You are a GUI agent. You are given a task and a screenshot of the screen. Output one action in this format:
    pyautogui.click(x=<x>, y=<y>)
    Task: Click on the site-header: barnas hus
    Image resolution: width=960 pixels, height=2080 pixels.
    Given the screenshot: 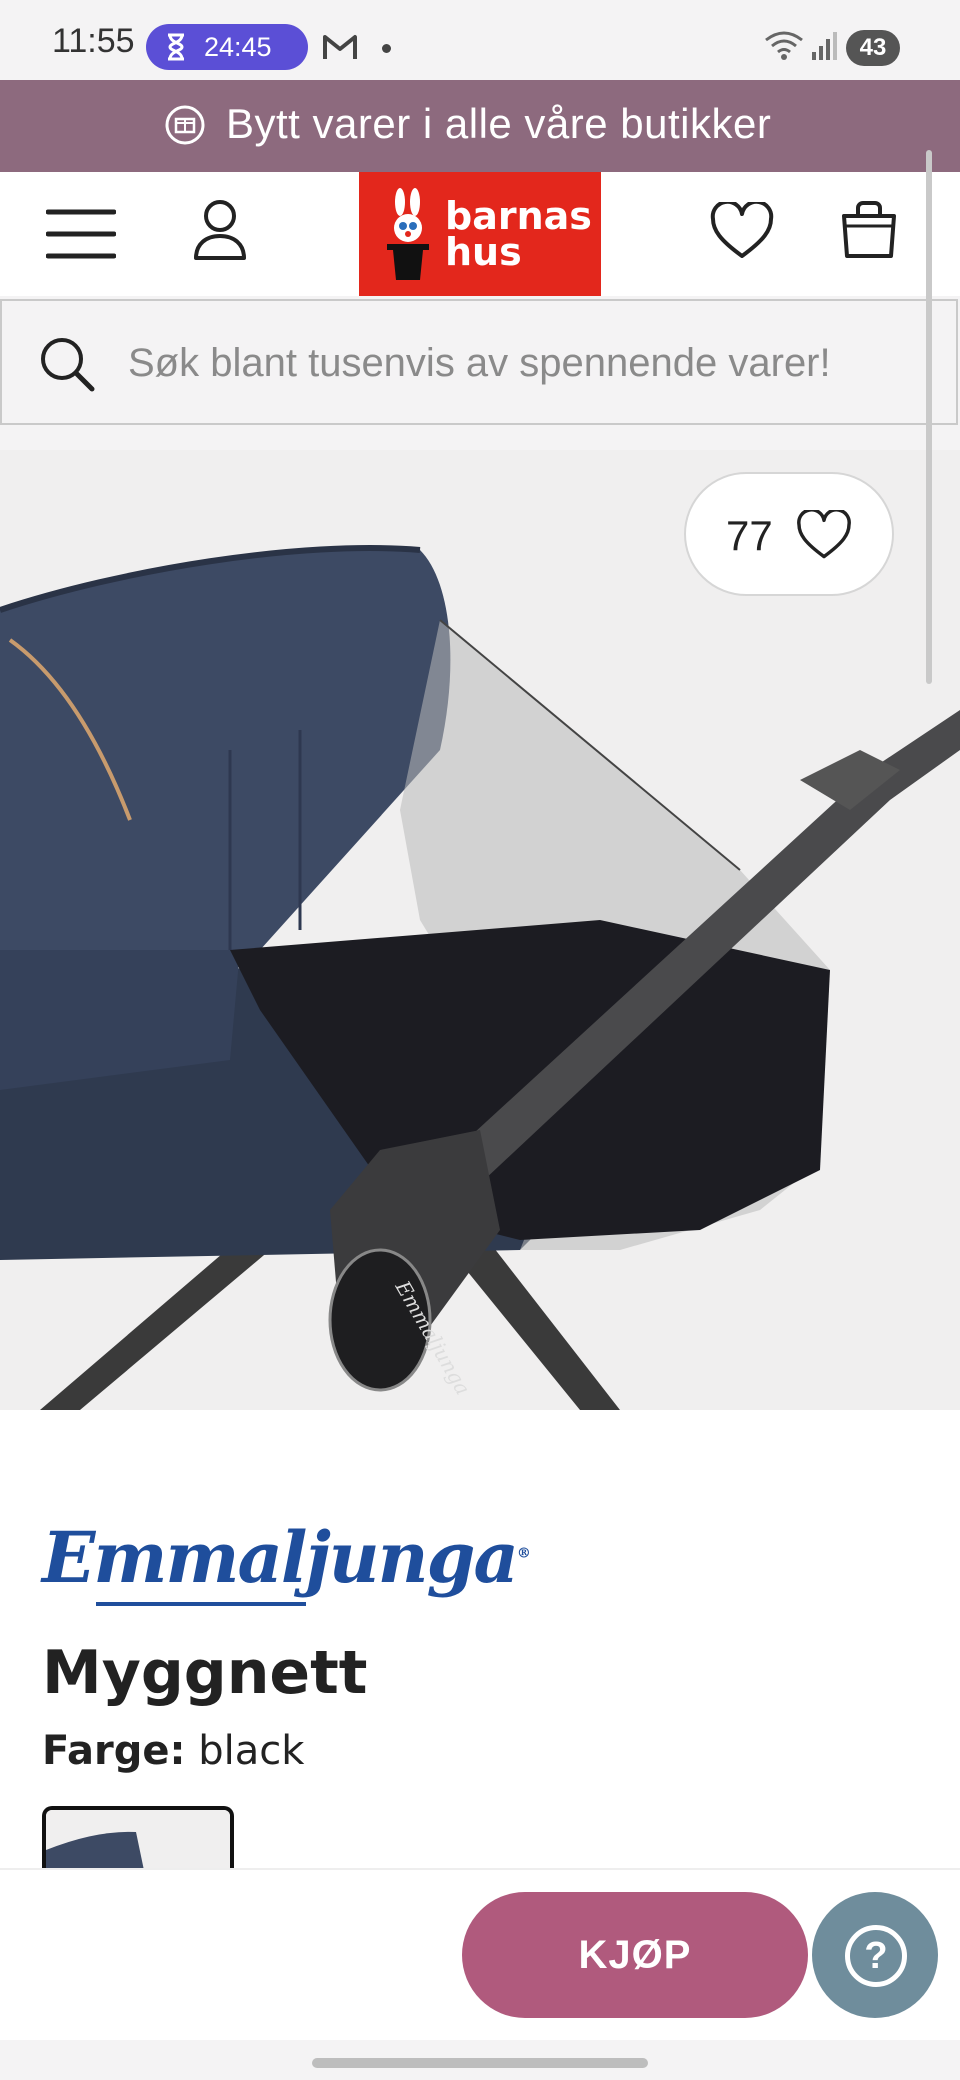 What is the action you would take?
    pyautogui.click(x=480, y=234)
    